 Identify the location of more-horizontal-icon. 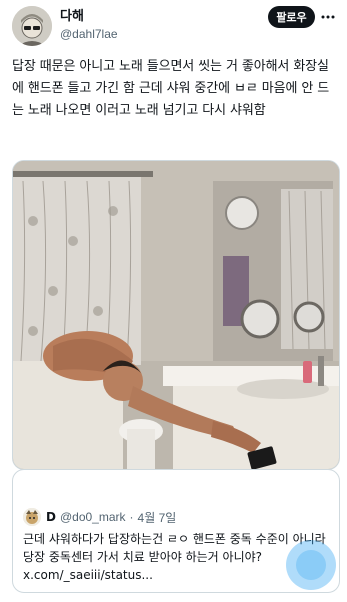
(328, 17).